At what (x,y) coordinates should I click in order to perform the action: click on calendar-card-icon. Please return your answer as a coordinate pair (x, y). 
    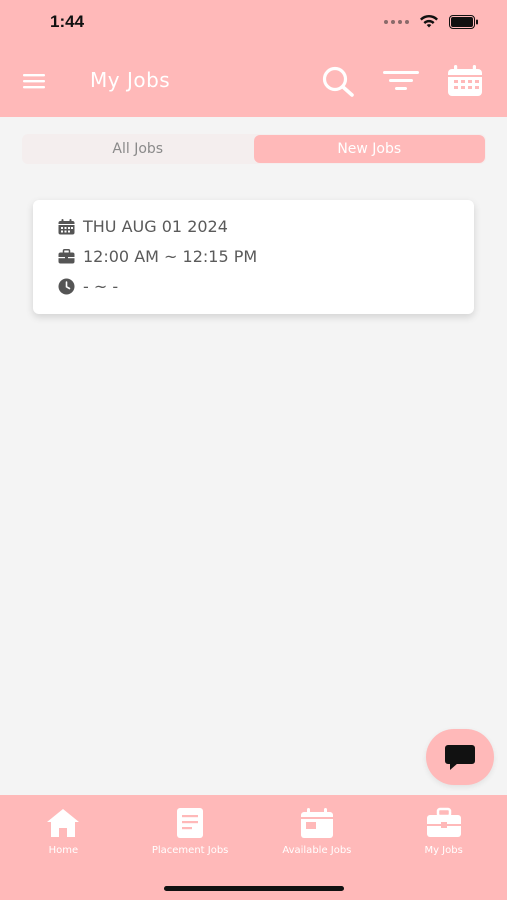
    Looking at the image, I should click on (316, 823).